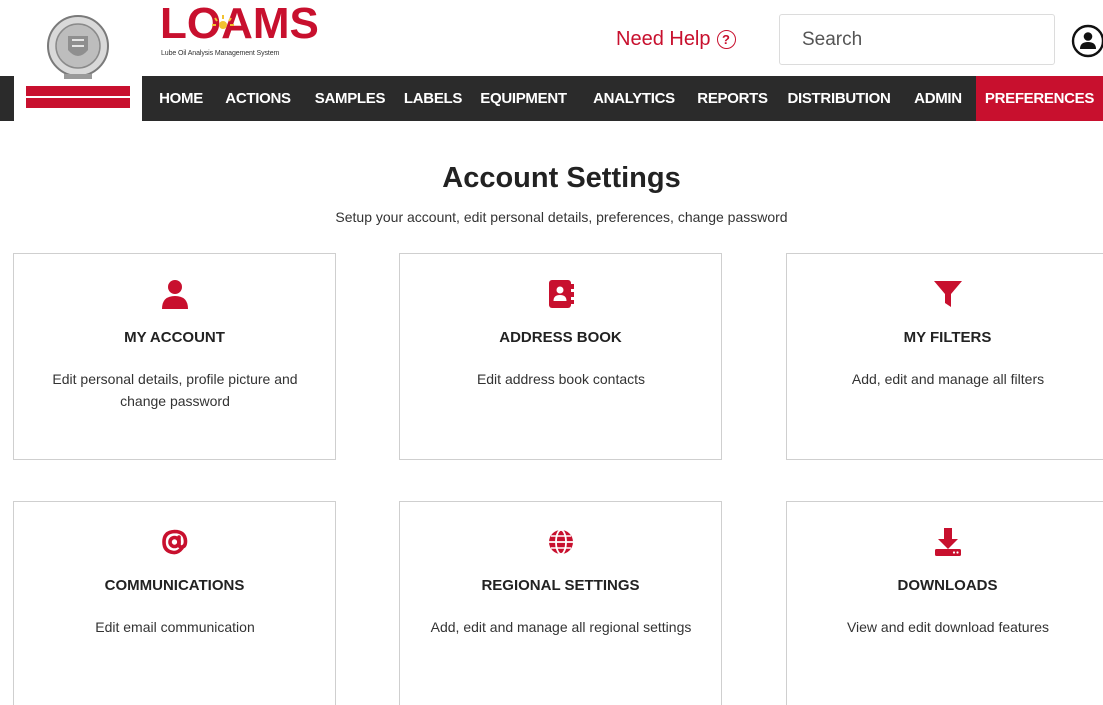 The image size is (1103, 705). Describe the element at coordinates (947, 585) in the screenshot. I see `card-title: DOWNLOADS` at that location.